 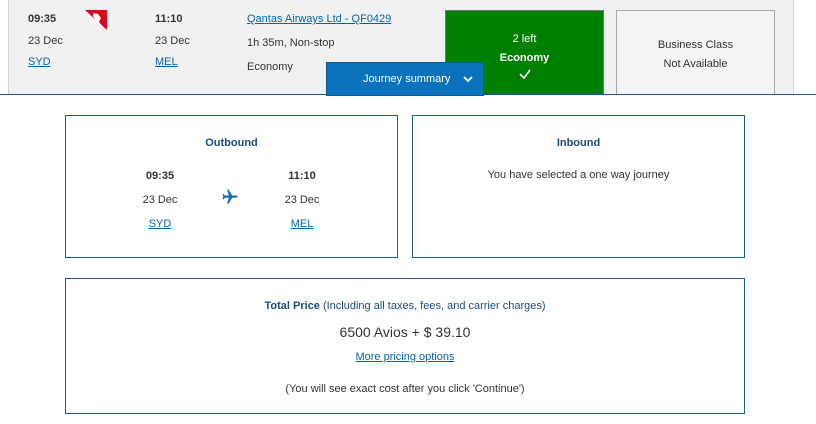 I want to click on departure-time: 09:35, so click(x=42, y=19).